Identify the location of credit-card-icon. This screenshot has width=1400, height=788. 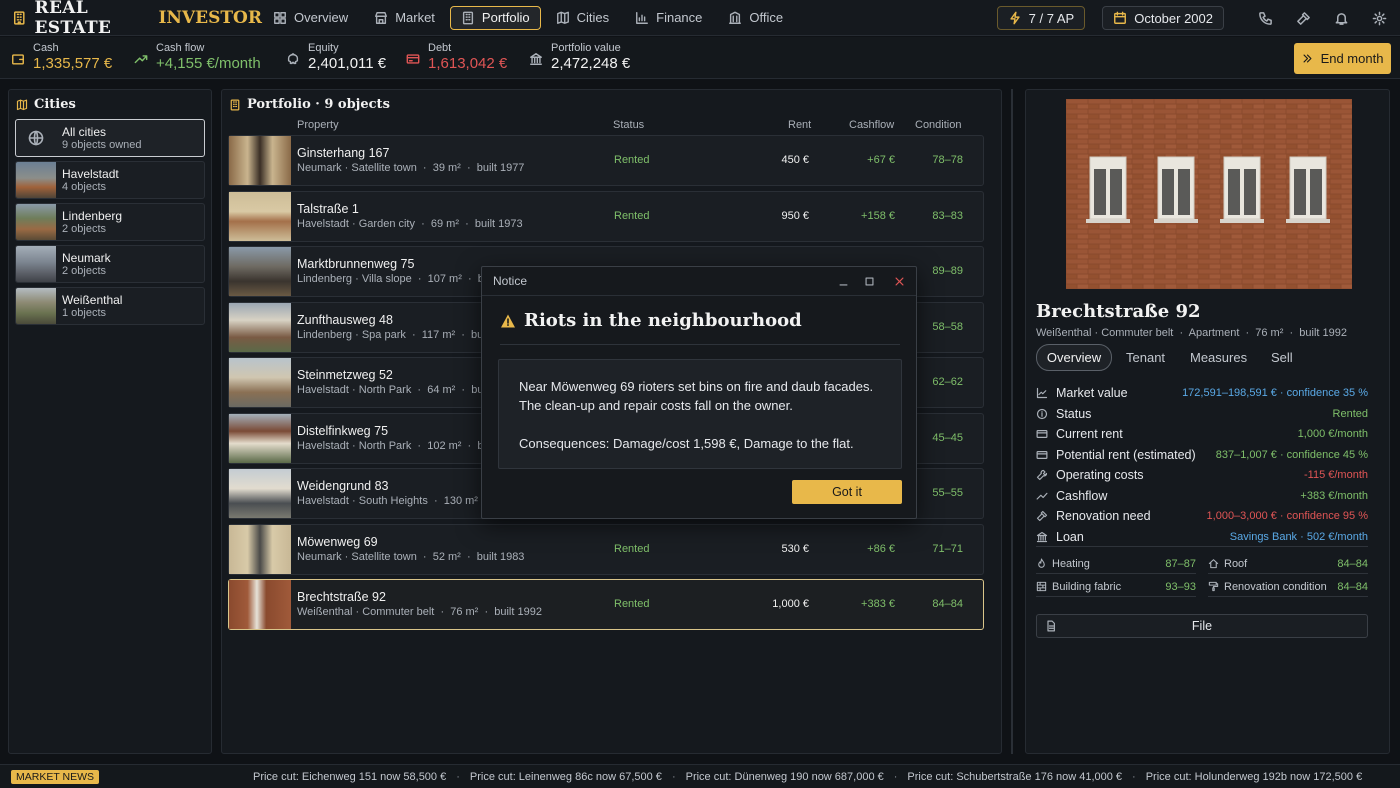
(413, 59).